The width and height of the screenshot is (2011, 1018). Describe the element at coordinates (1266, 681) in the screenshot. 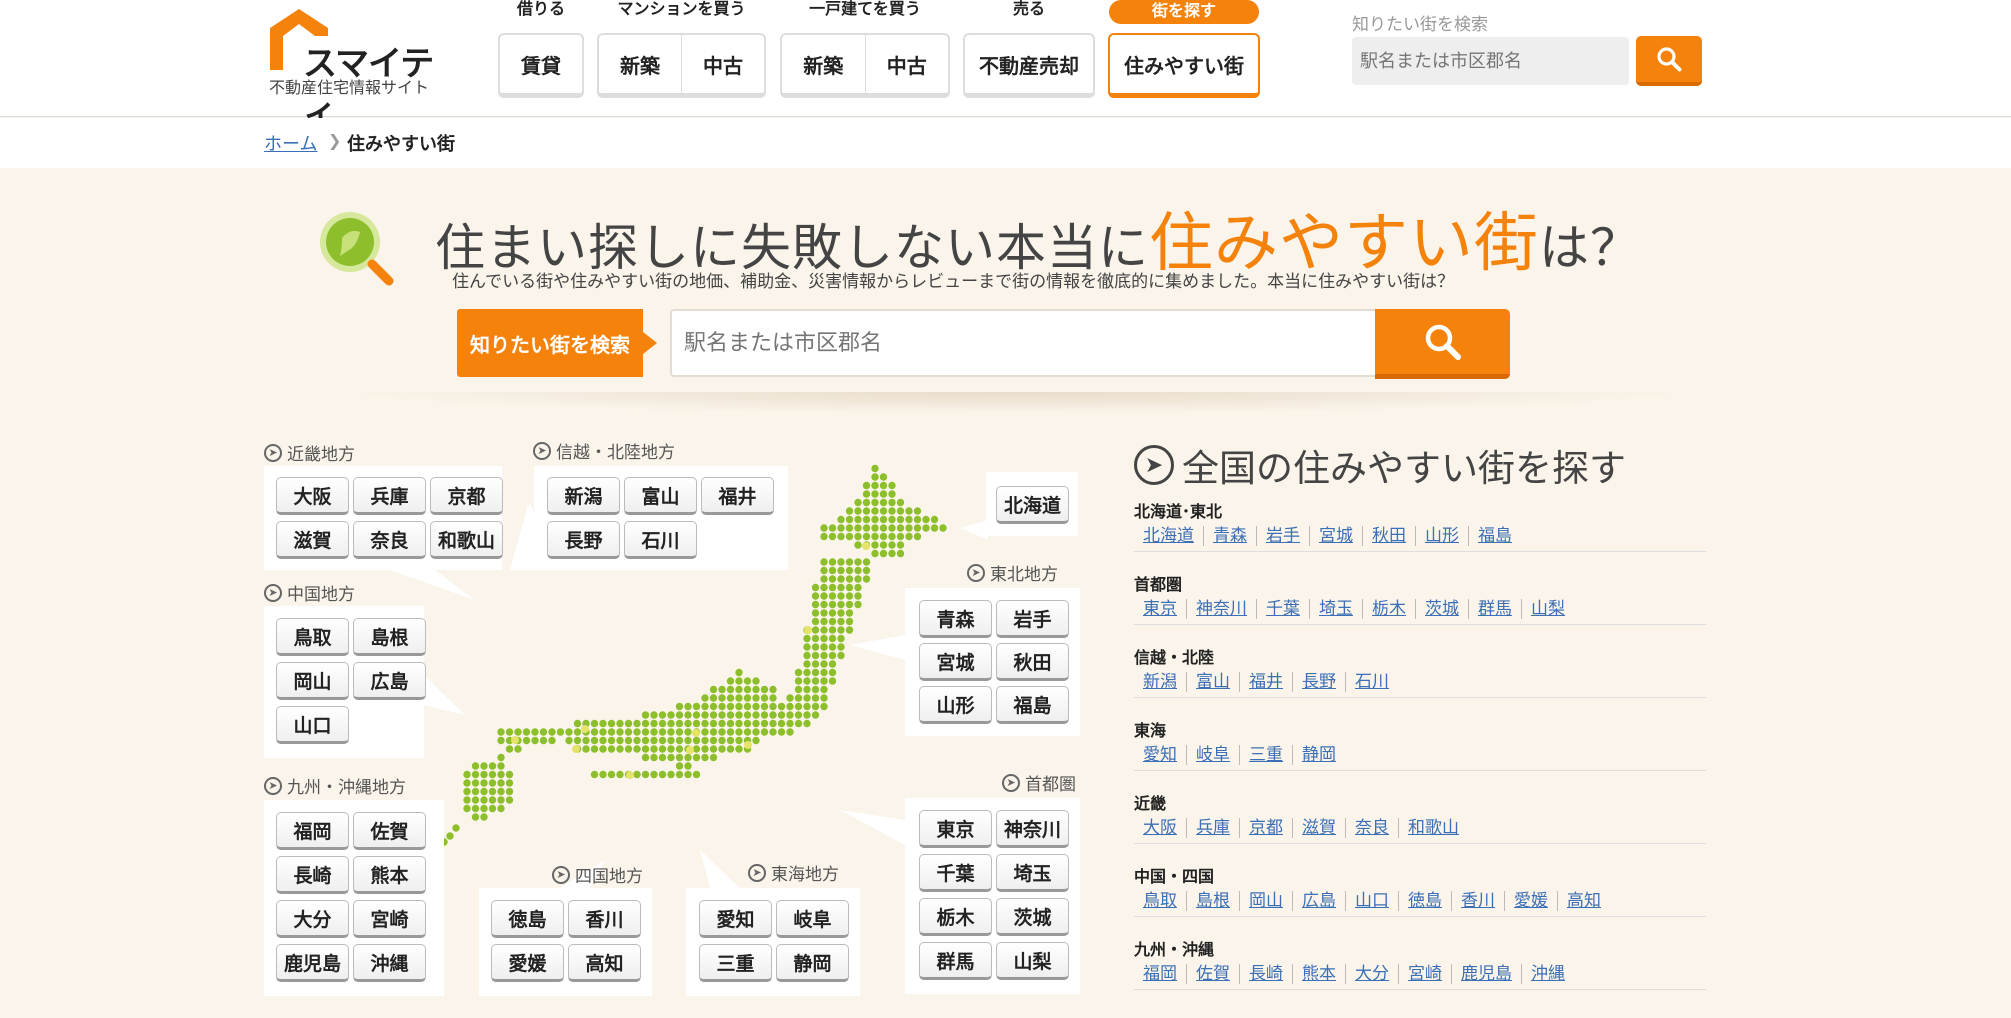

I see `pref-link: 福井` at that location.